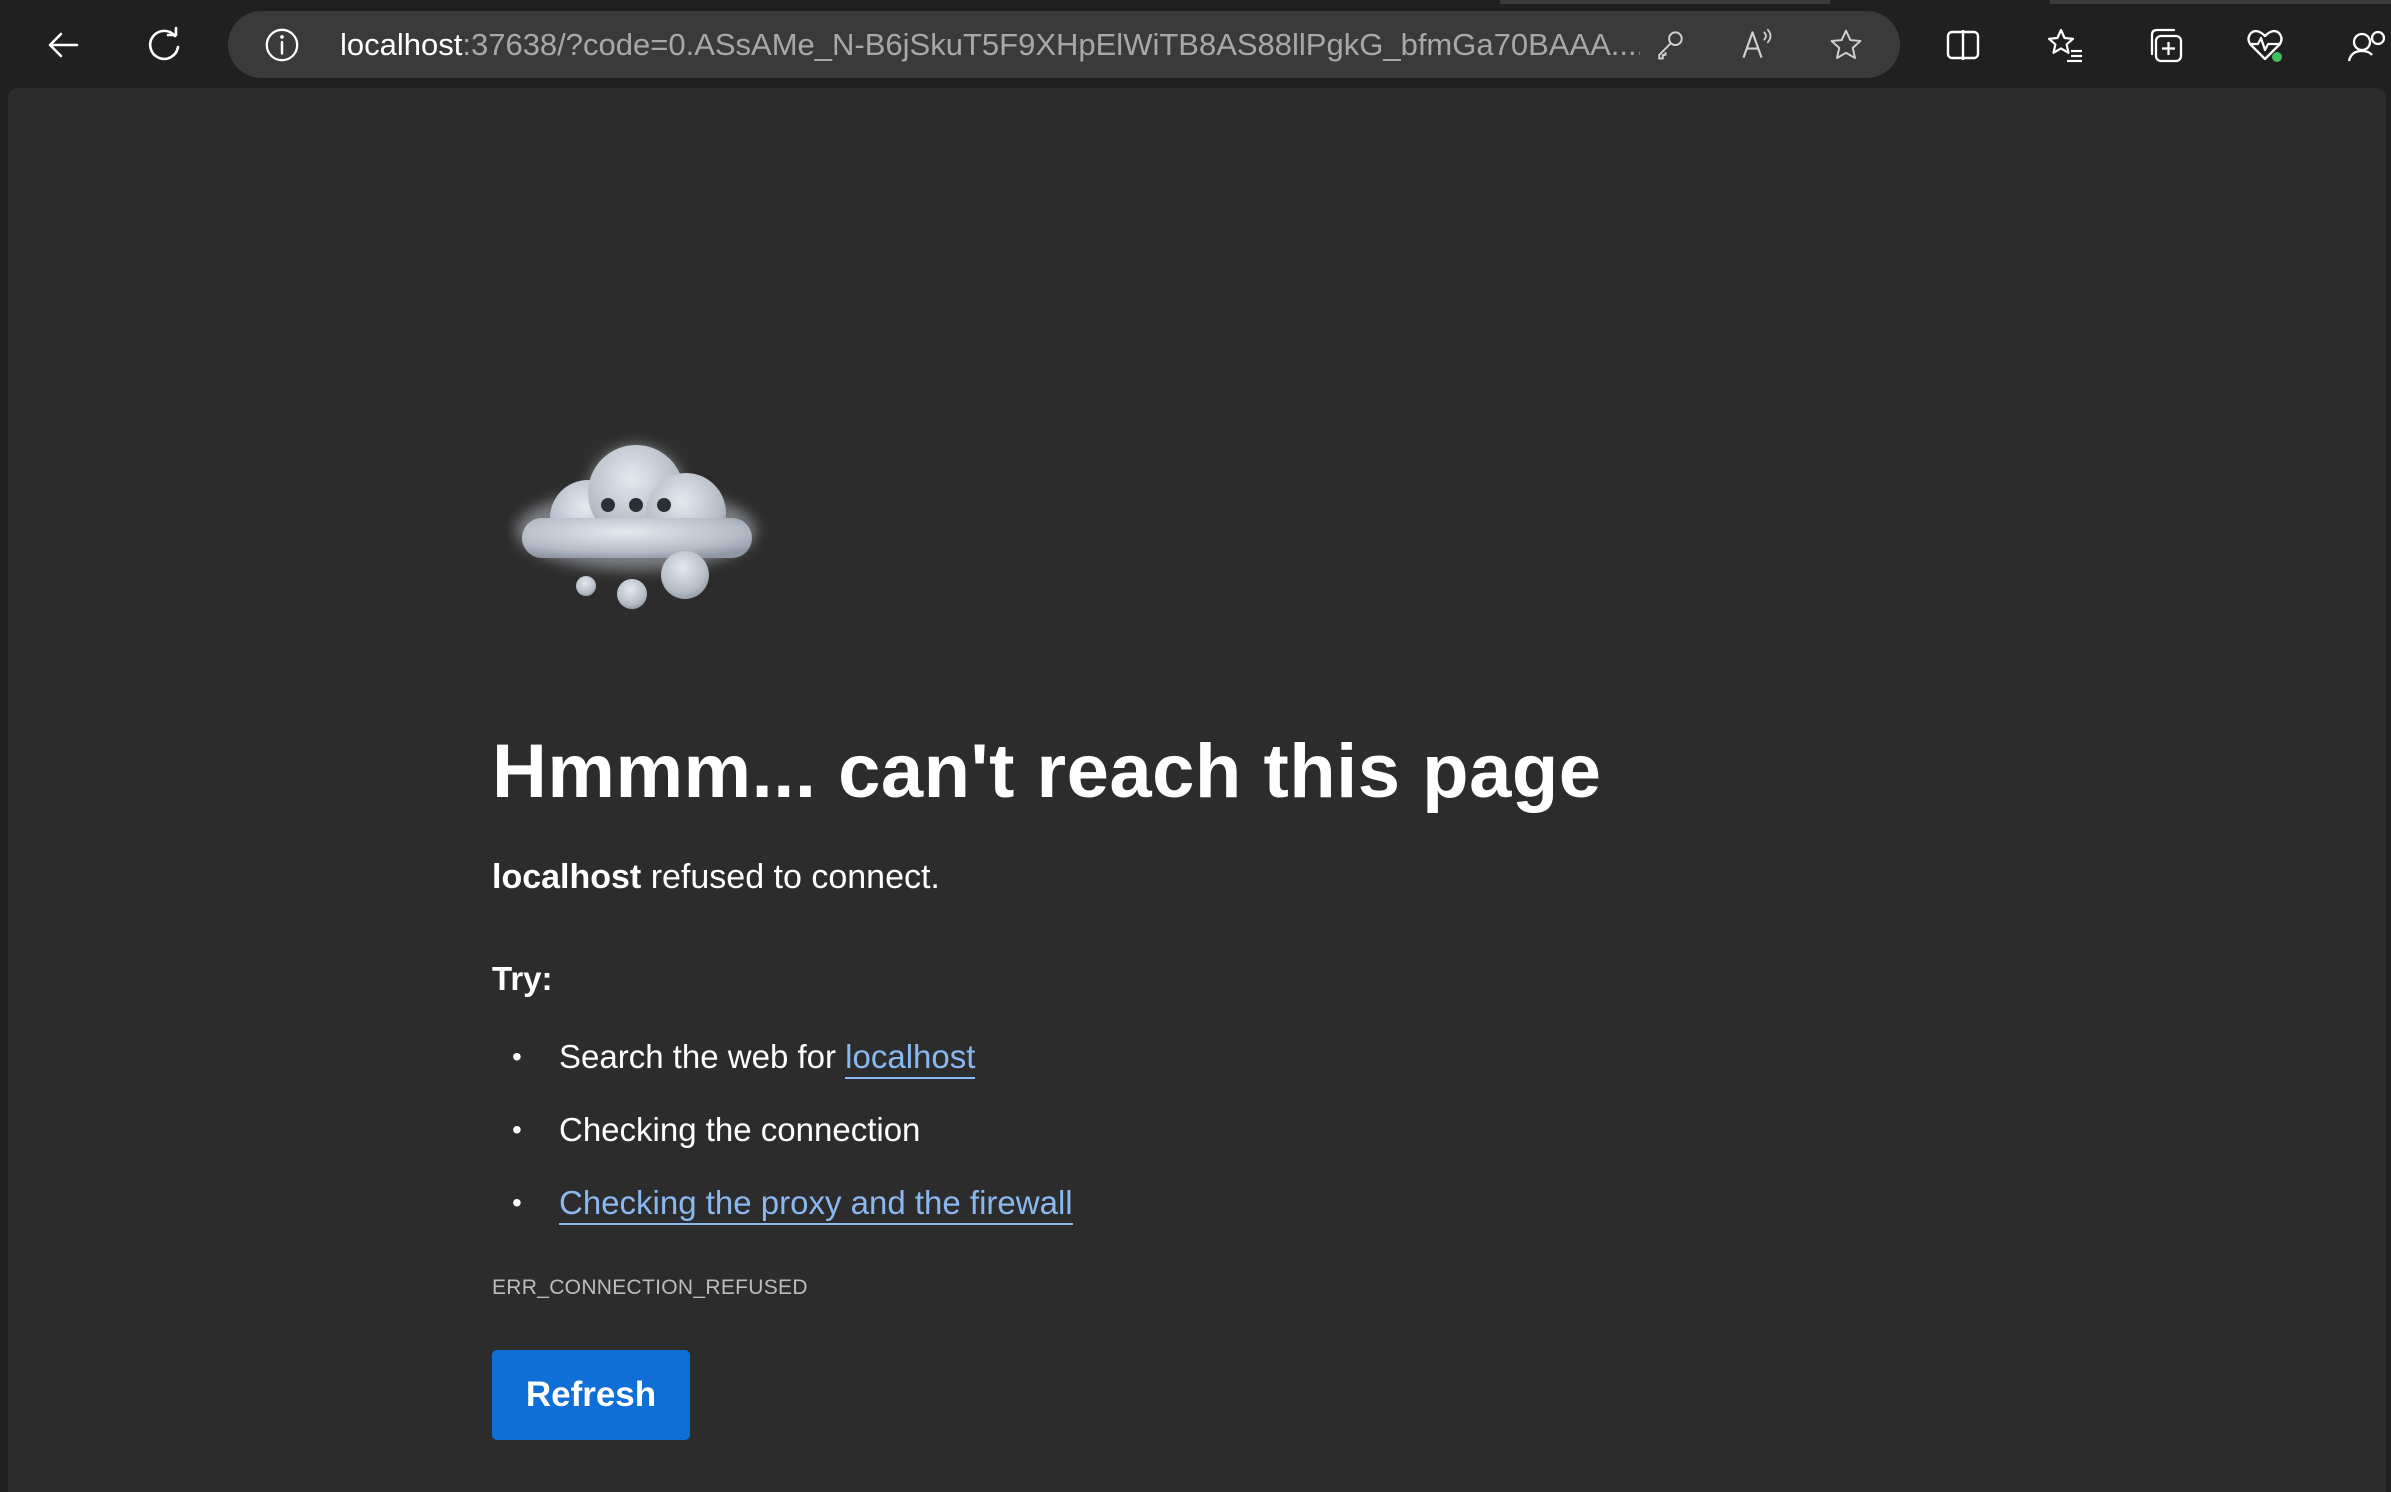 The width and height of the screenshot is (2391, 1492). I want to click on error-message: localhost refused to connect., so click(716, 877).